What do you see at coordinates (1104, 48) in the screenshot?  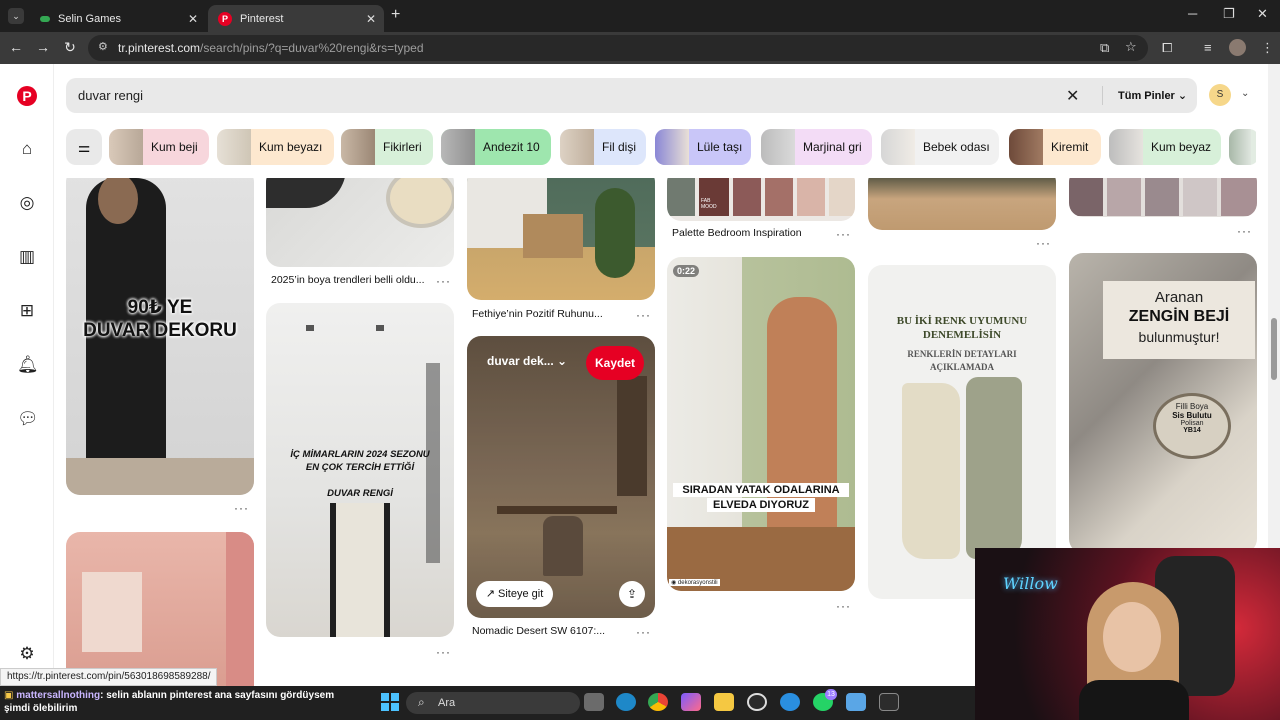 I see `install-app-icon: ⧉` at bounding box center [1104, 48].